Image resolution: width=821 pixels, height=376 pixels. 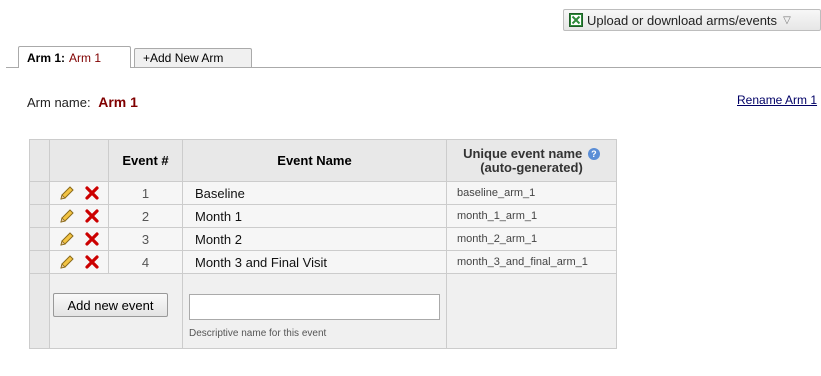 What do you see at coordinates (314, 193) in the screenshot?
I see `row-event-name: Baseline` at bounding box center [314, 193].